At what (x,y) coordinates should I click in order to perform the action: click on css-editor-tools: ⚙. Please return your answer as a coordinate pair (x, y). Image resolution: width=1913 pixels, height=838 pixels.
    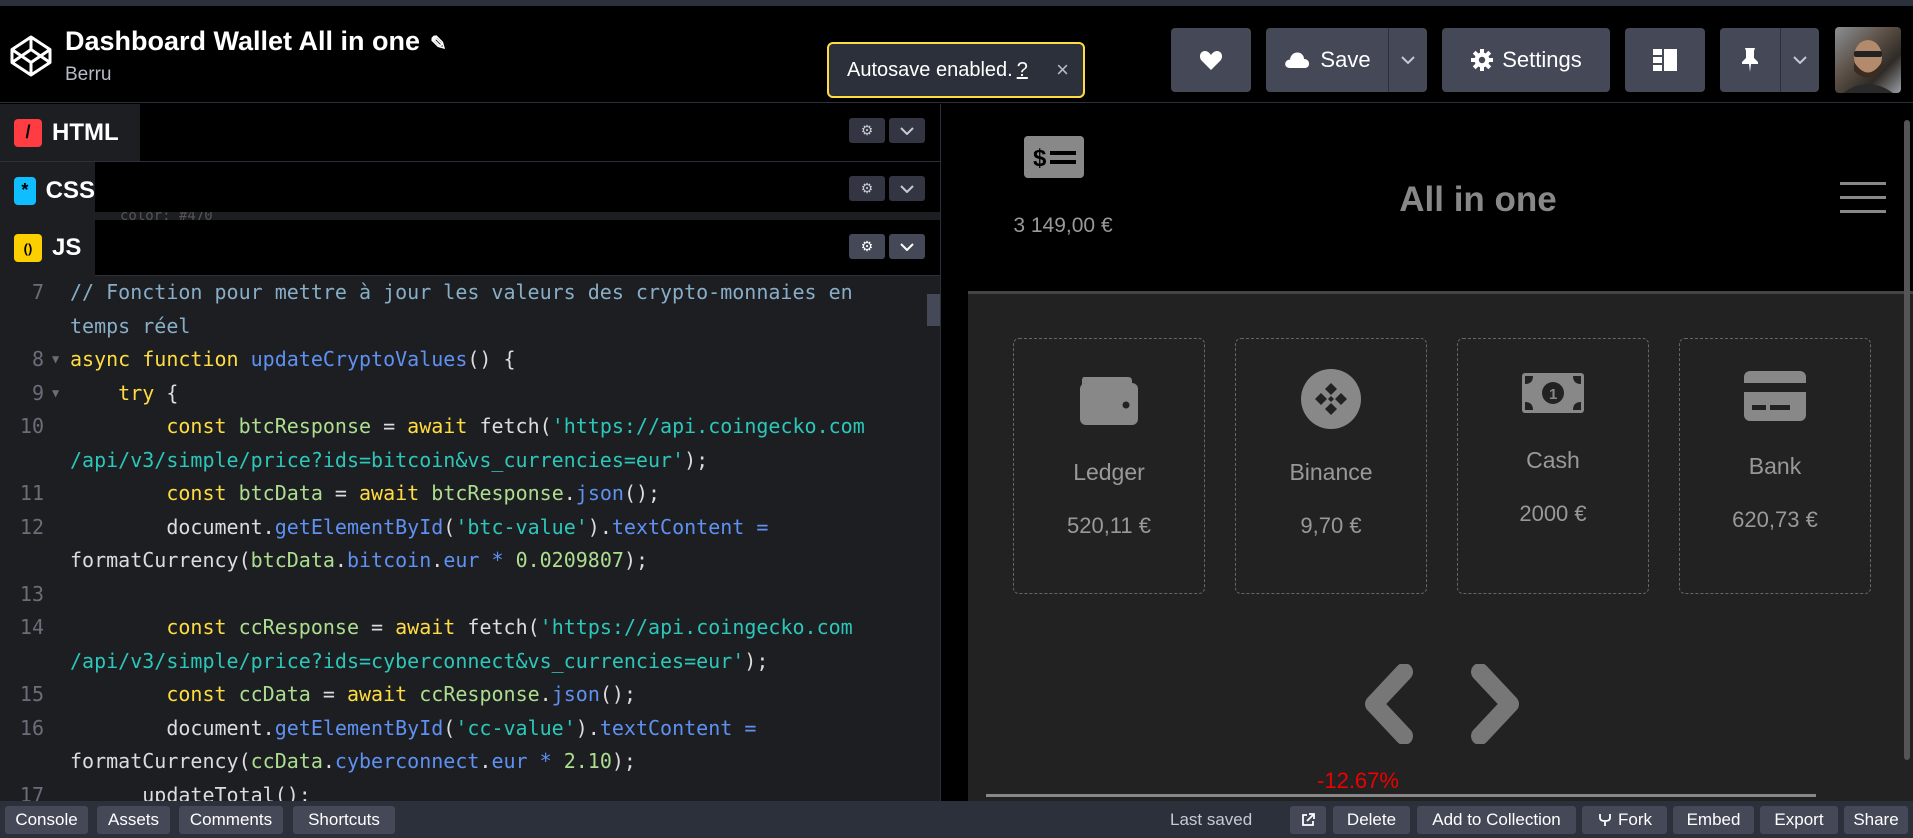
    Looking at the image, I should click on (887, 188).